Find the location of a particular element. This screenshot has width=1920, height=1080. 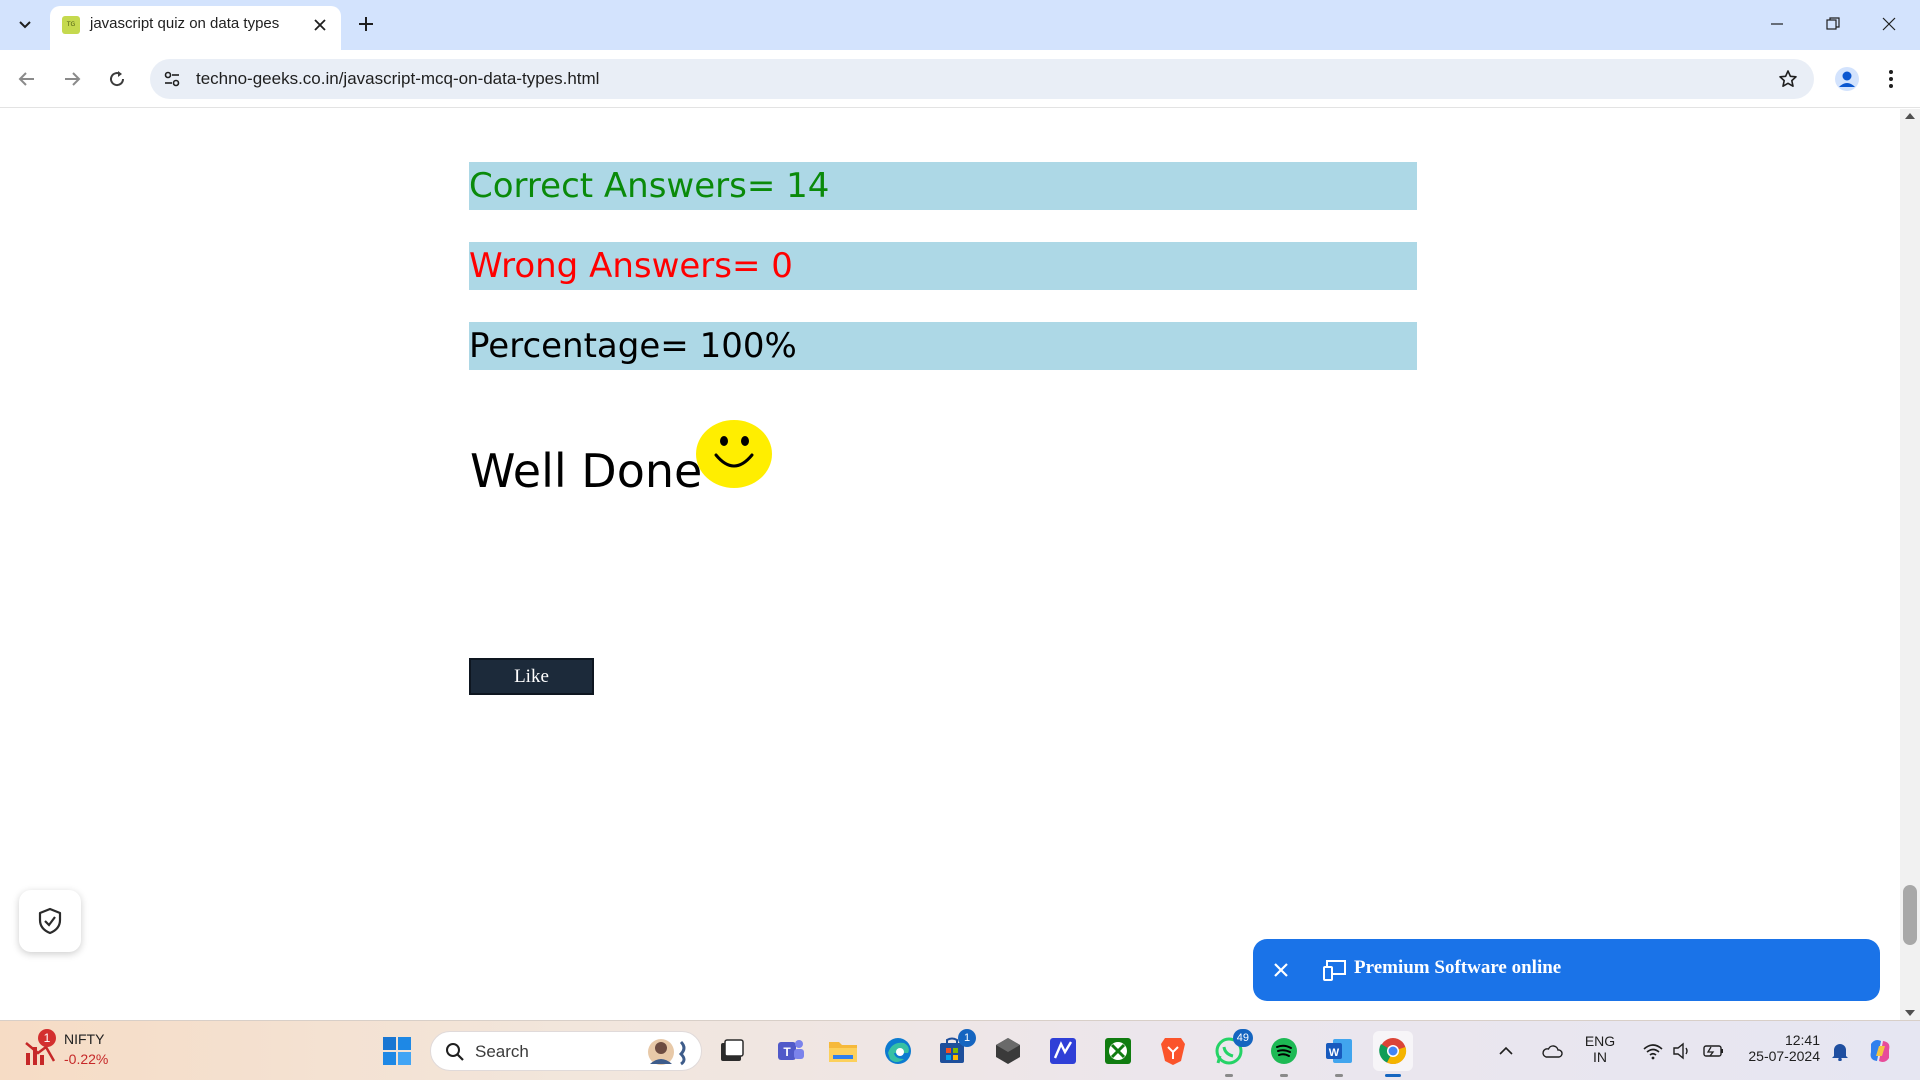

battery-icon is located at coordinates (1713, 1051).